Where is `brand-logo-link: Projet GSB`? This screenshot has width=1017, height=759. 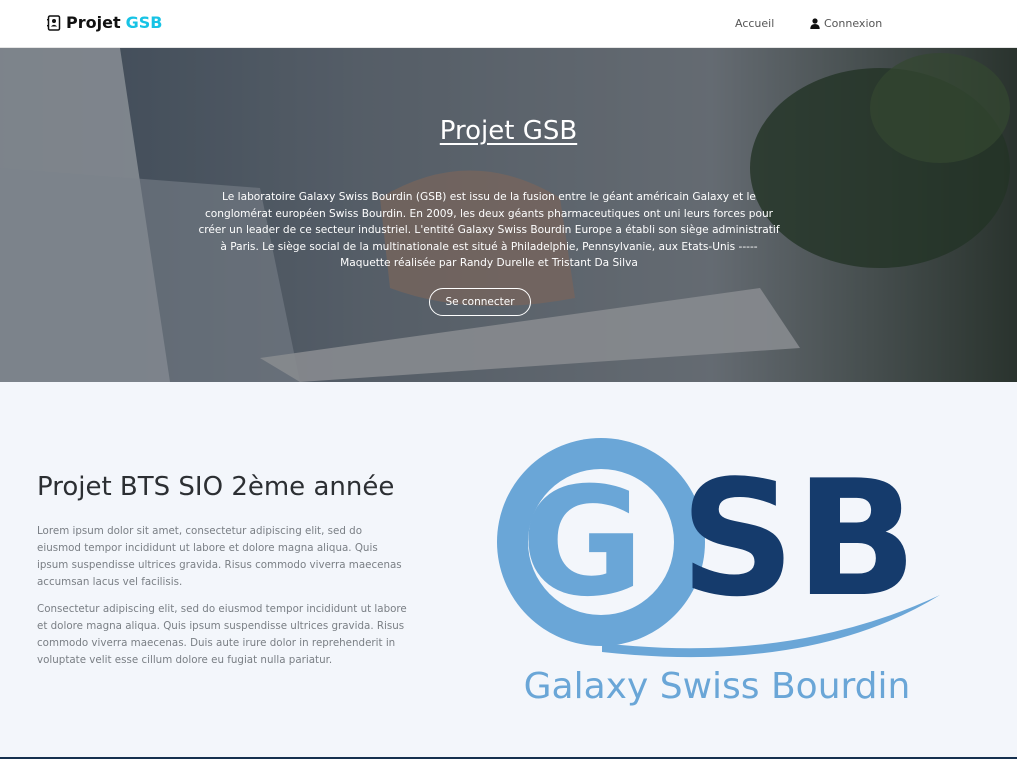 brand-logo-link: Projet GSB is located at coordinates (104, 22).